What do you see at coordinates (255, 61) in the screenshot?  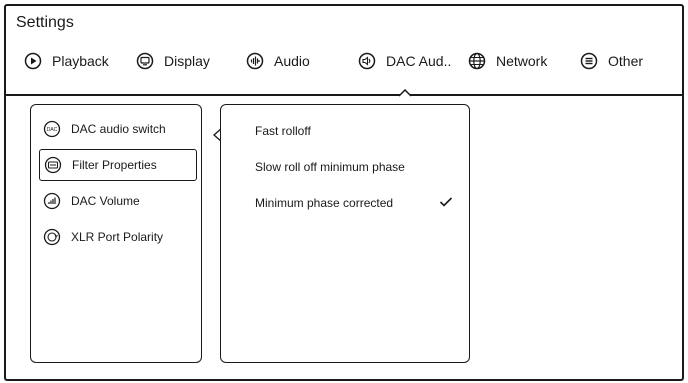 I see `audio-wave-icon` at bounding box center [255, 61].